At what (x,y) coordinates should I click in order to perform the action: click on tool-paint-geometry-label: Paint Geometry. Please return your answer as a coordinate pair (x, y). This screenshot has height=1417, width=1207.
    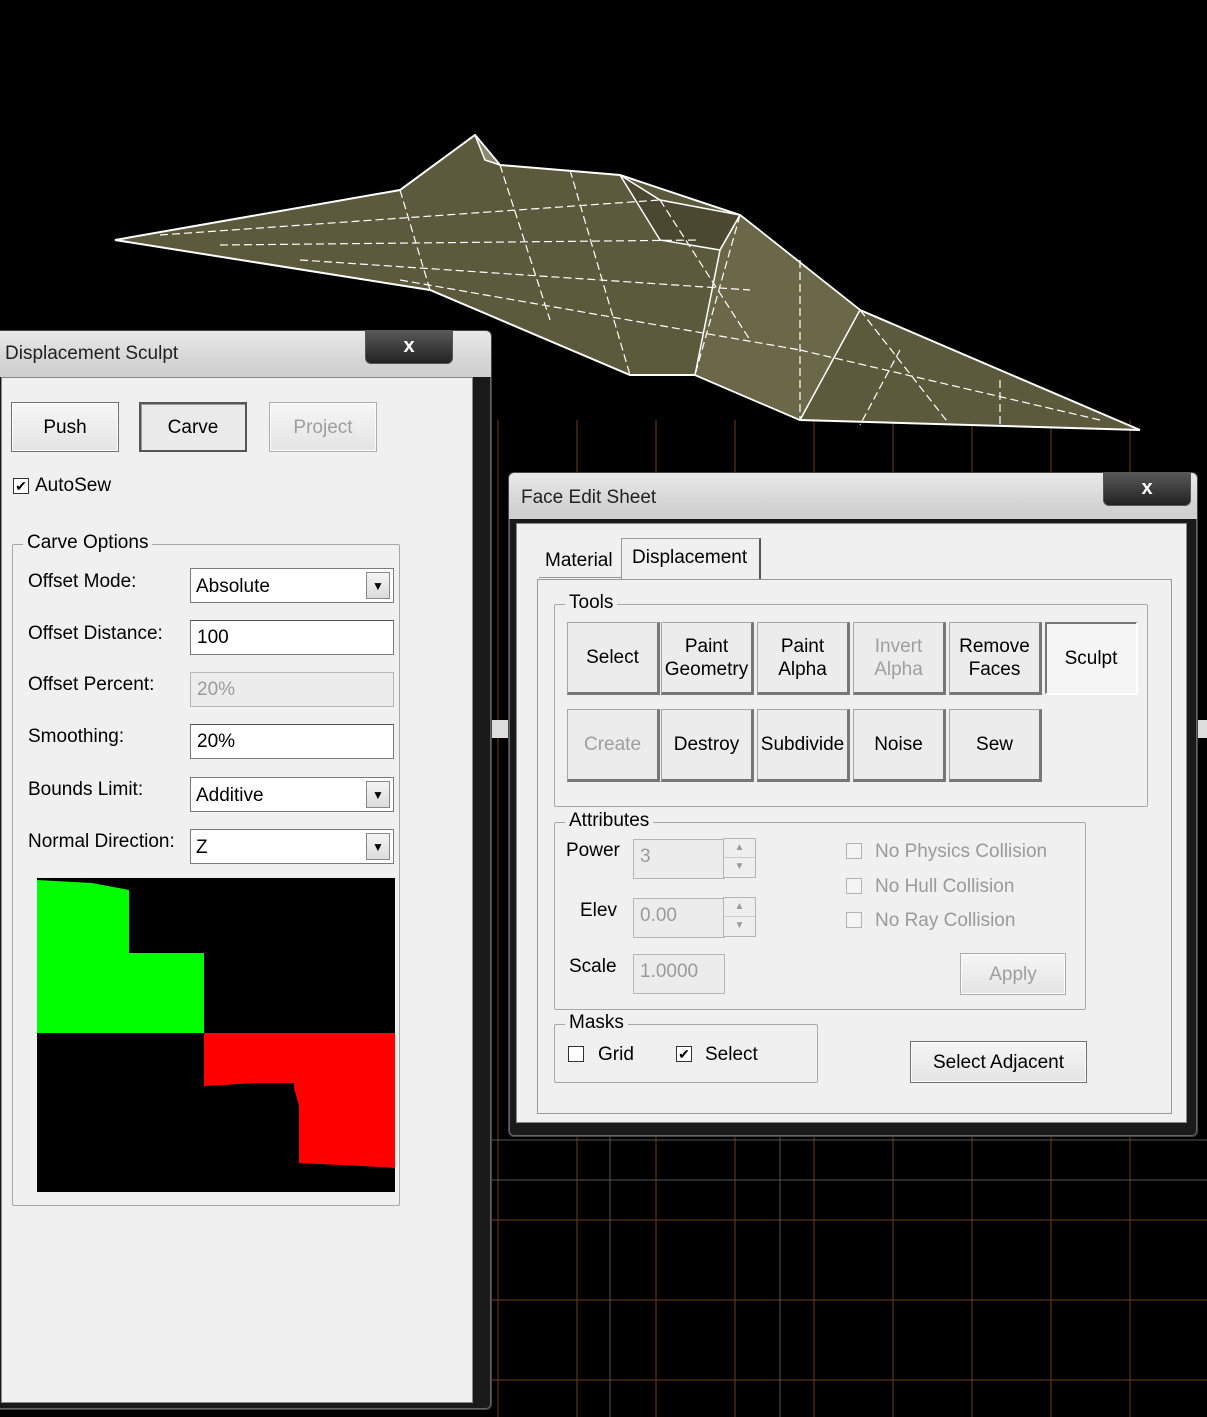
    Looking at the image, I should click on (706, 658).